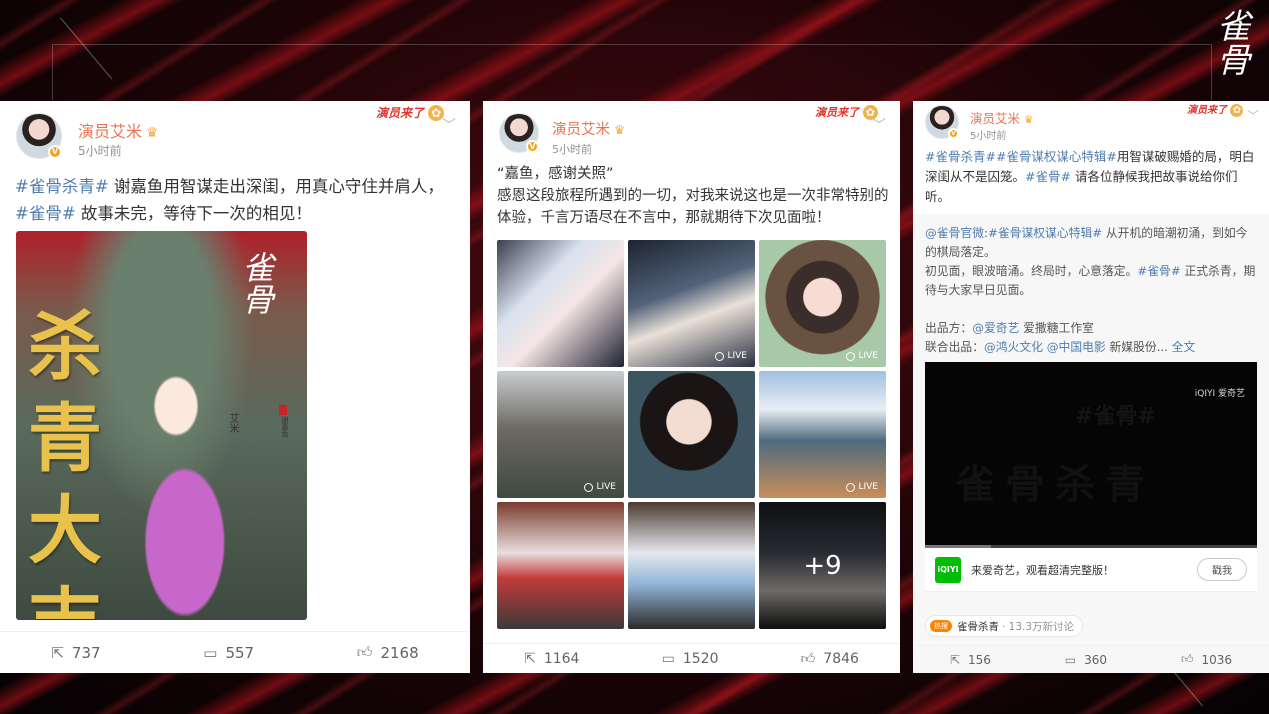 The image size is (1269, 714). I want to click on poster-image: 杀青大吉 雀骨 艾米 谢嘉鱼, so click(161, 425).